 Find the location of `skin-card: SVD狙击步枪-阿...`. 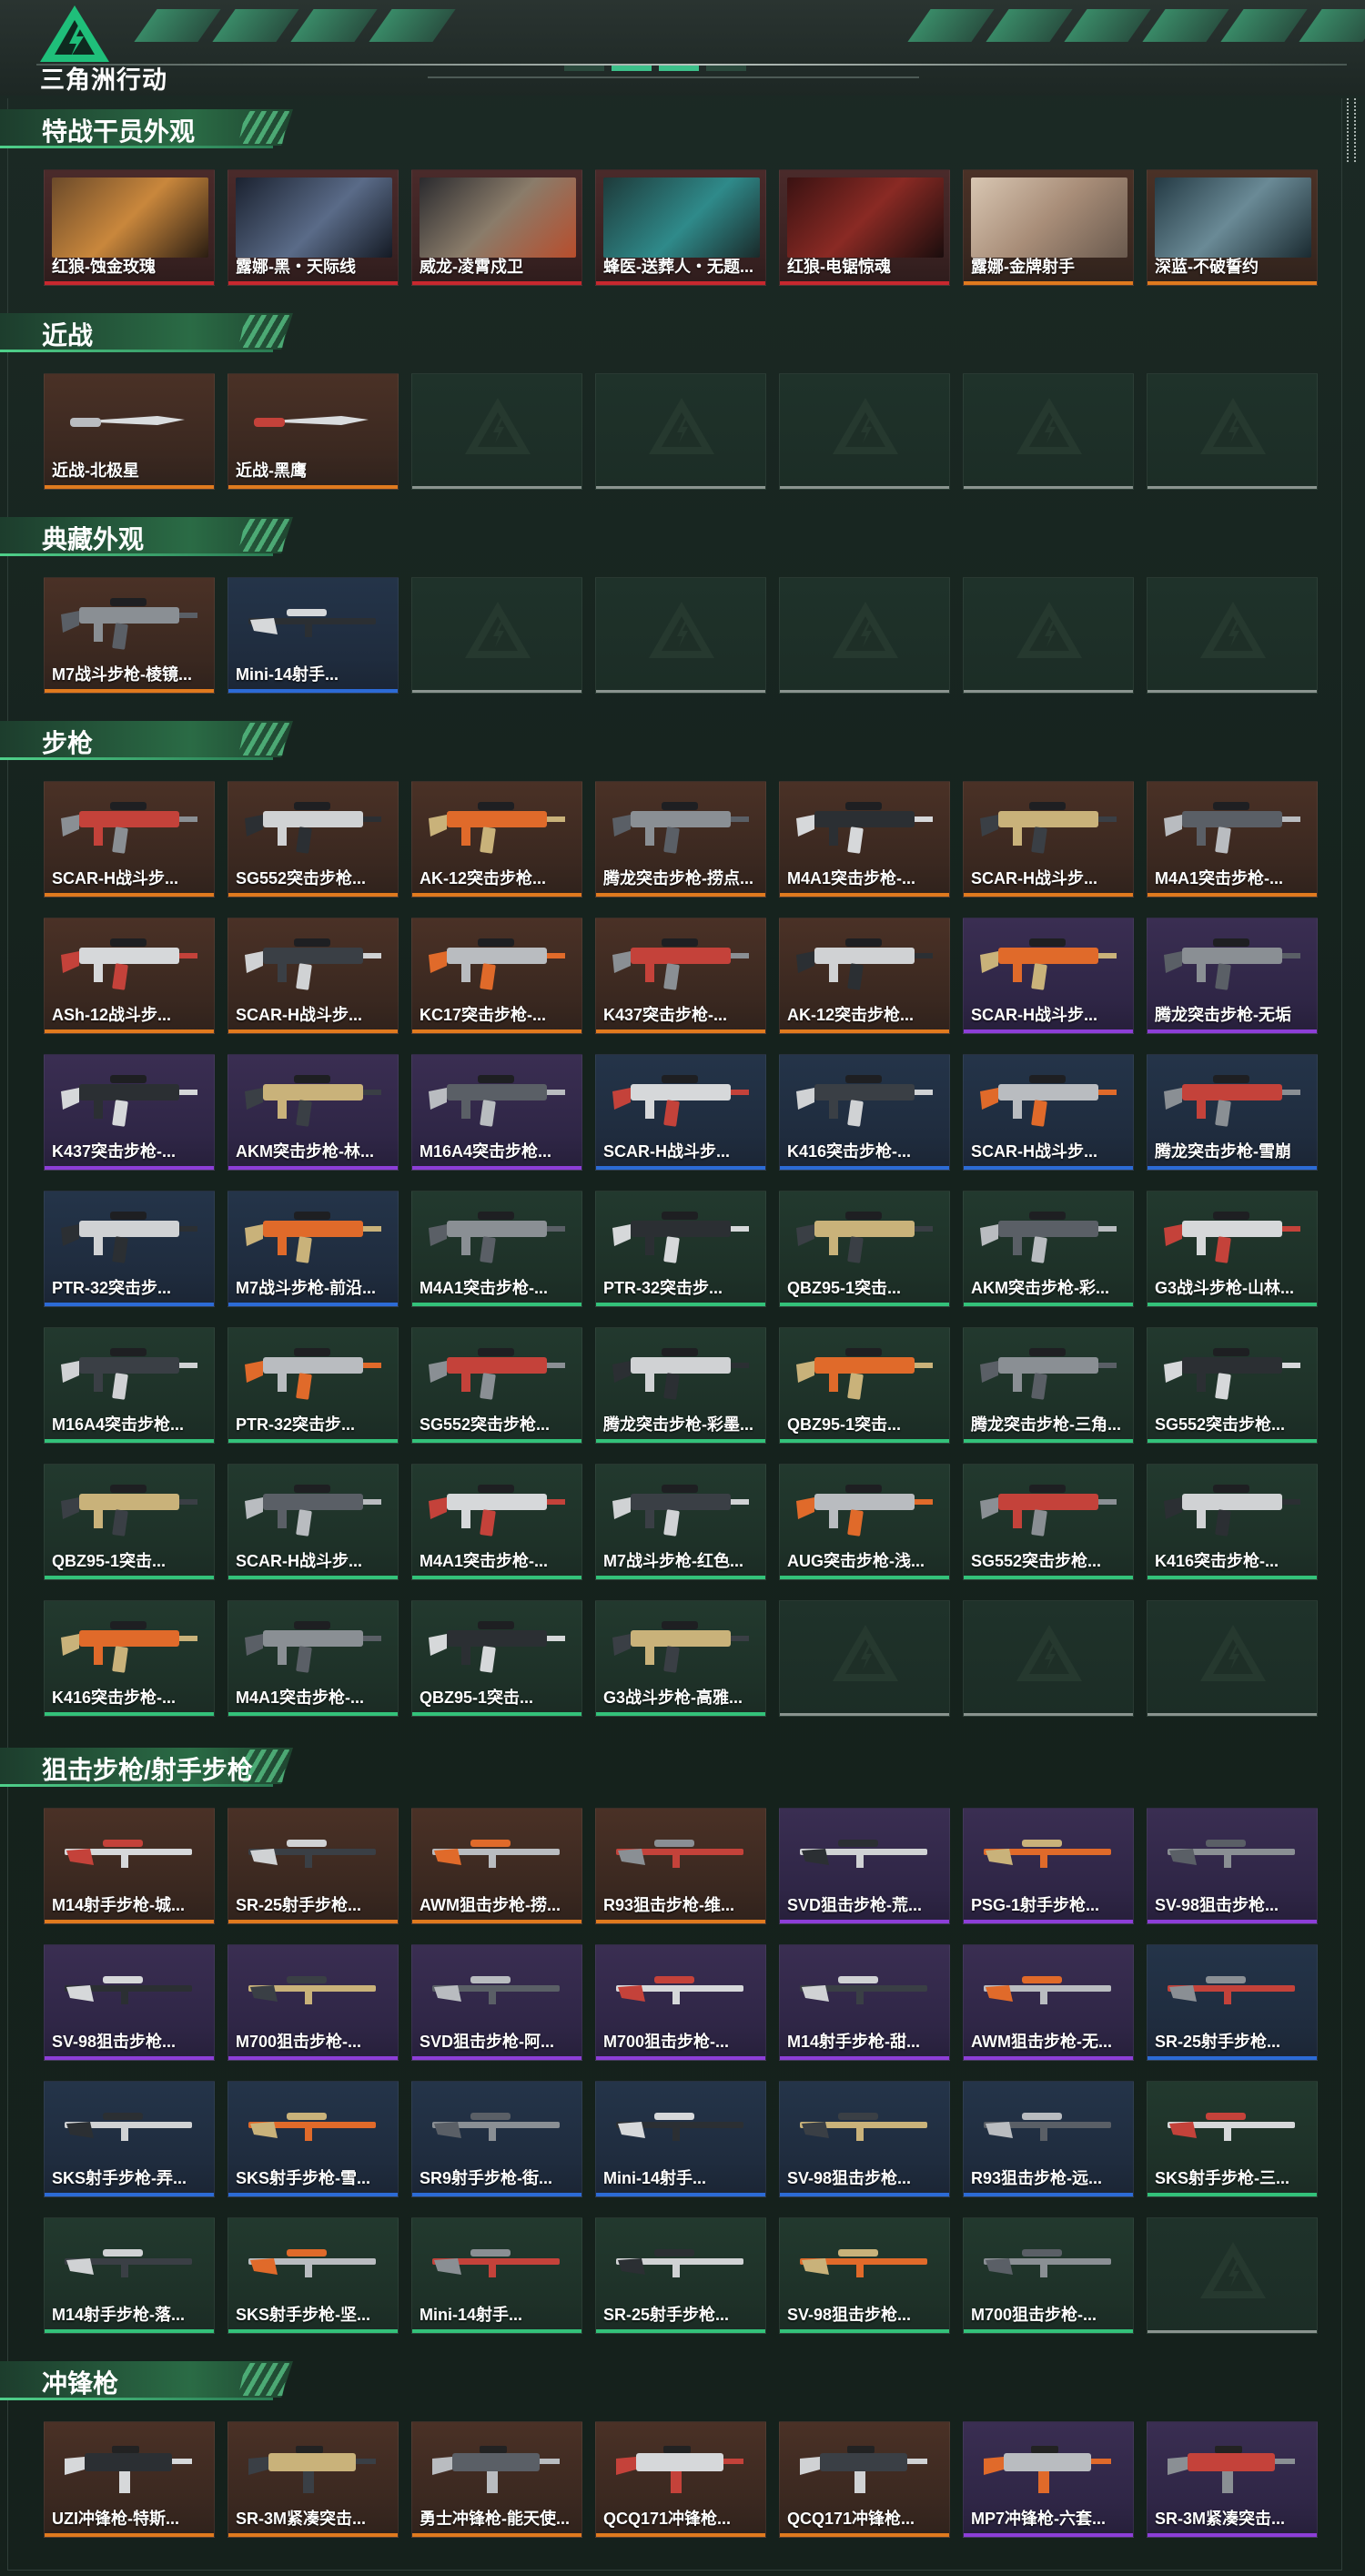

skin-card: SVD狙击步枪-阿... is located at coordinates (497, 2002).